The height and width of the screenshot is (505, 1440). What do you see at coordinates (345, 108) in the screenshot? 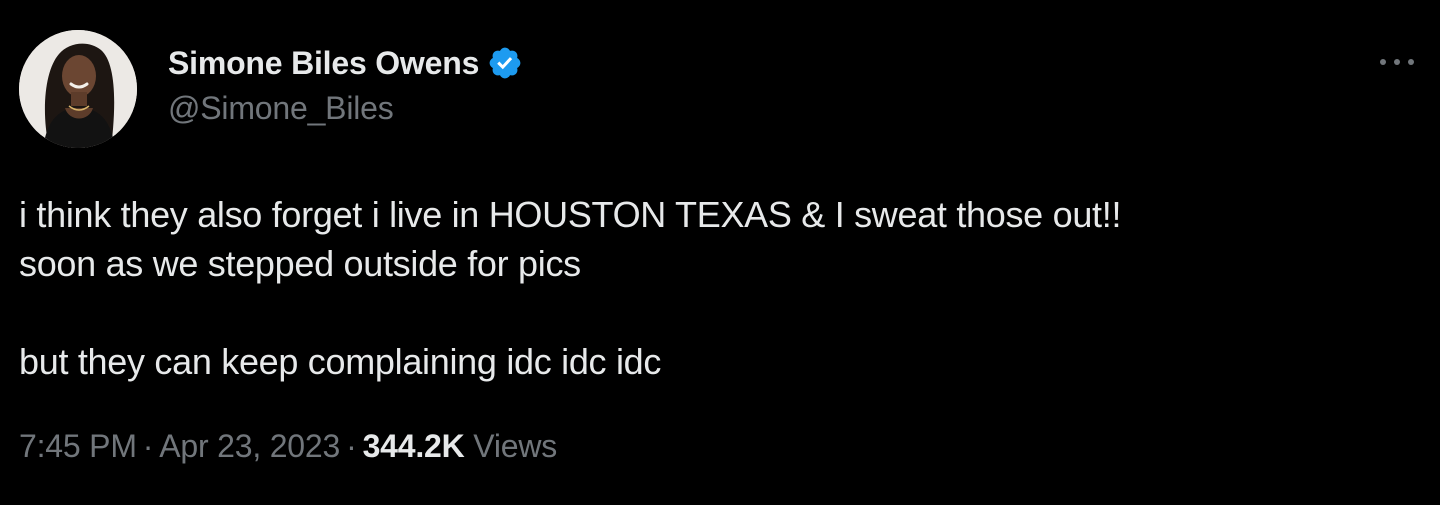
I see `author-handle: @Simone_Biles` at bounding box center [345, 108].